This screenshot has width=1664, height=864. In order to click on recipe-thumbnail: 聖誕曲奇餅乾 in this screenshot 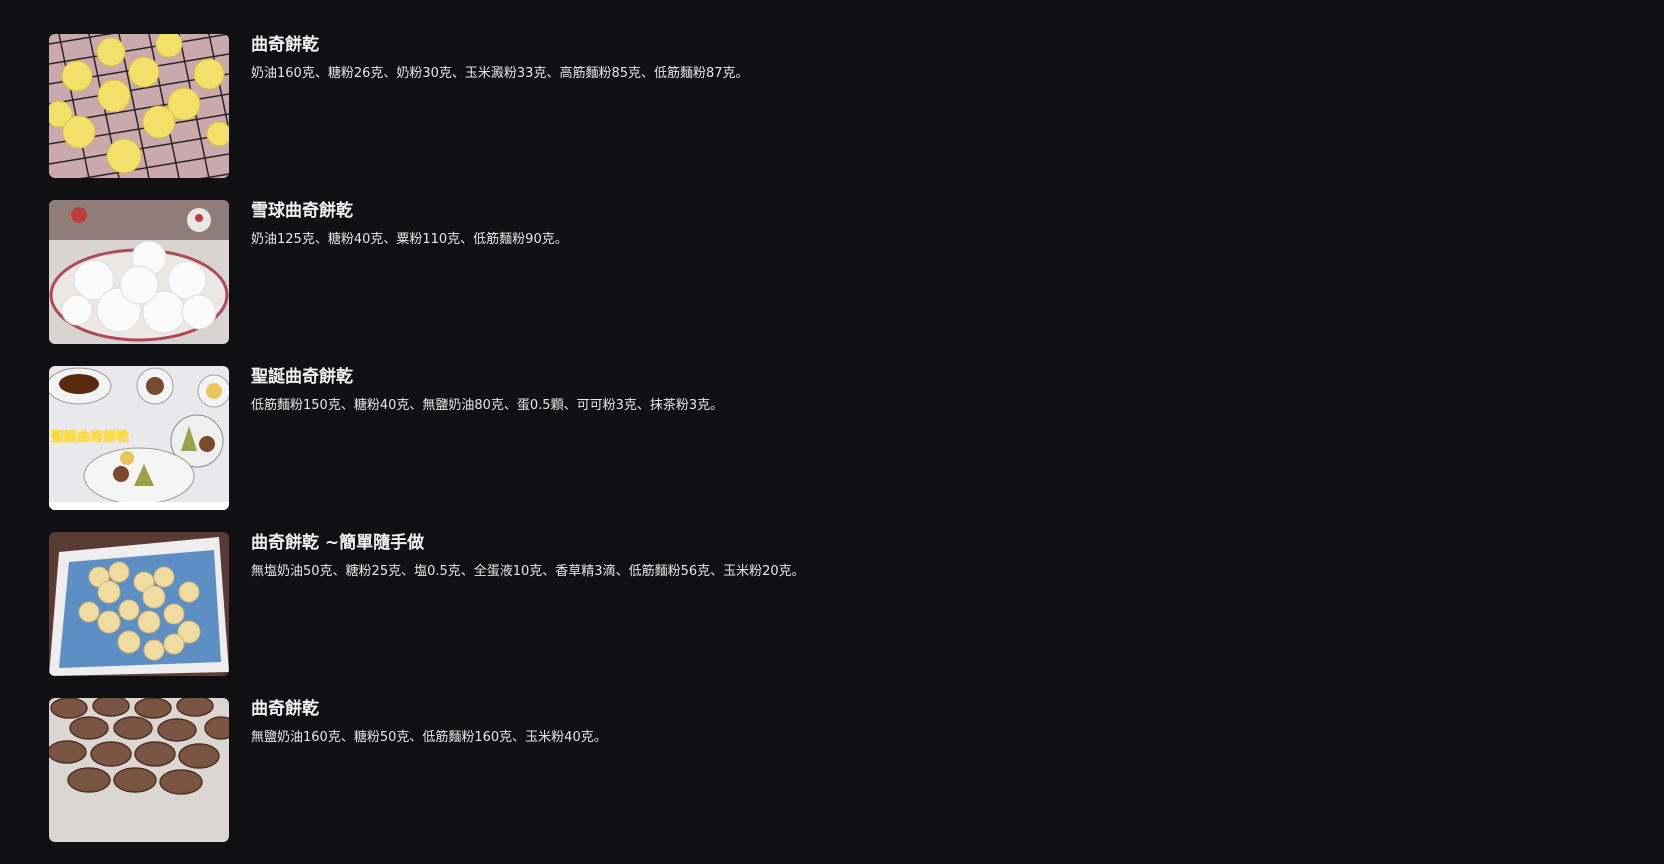, I will do `click(139, 438)`.